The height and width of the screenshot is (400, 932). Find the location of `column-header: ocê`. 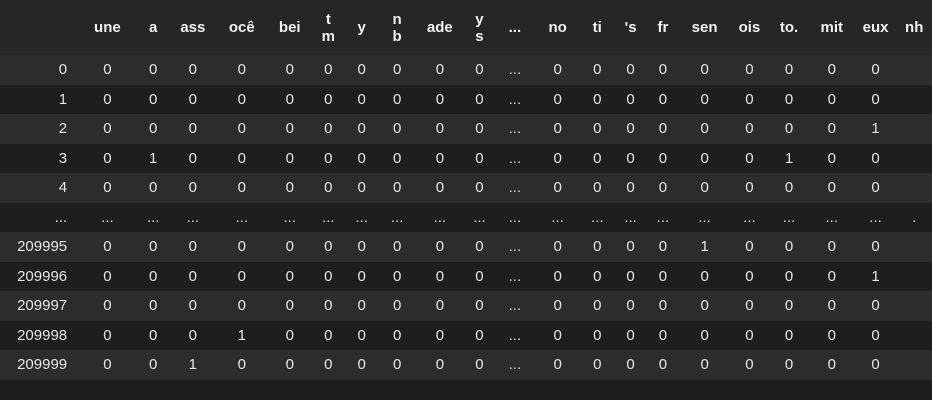

column-header: ocê is located at coordinates (241, 27).